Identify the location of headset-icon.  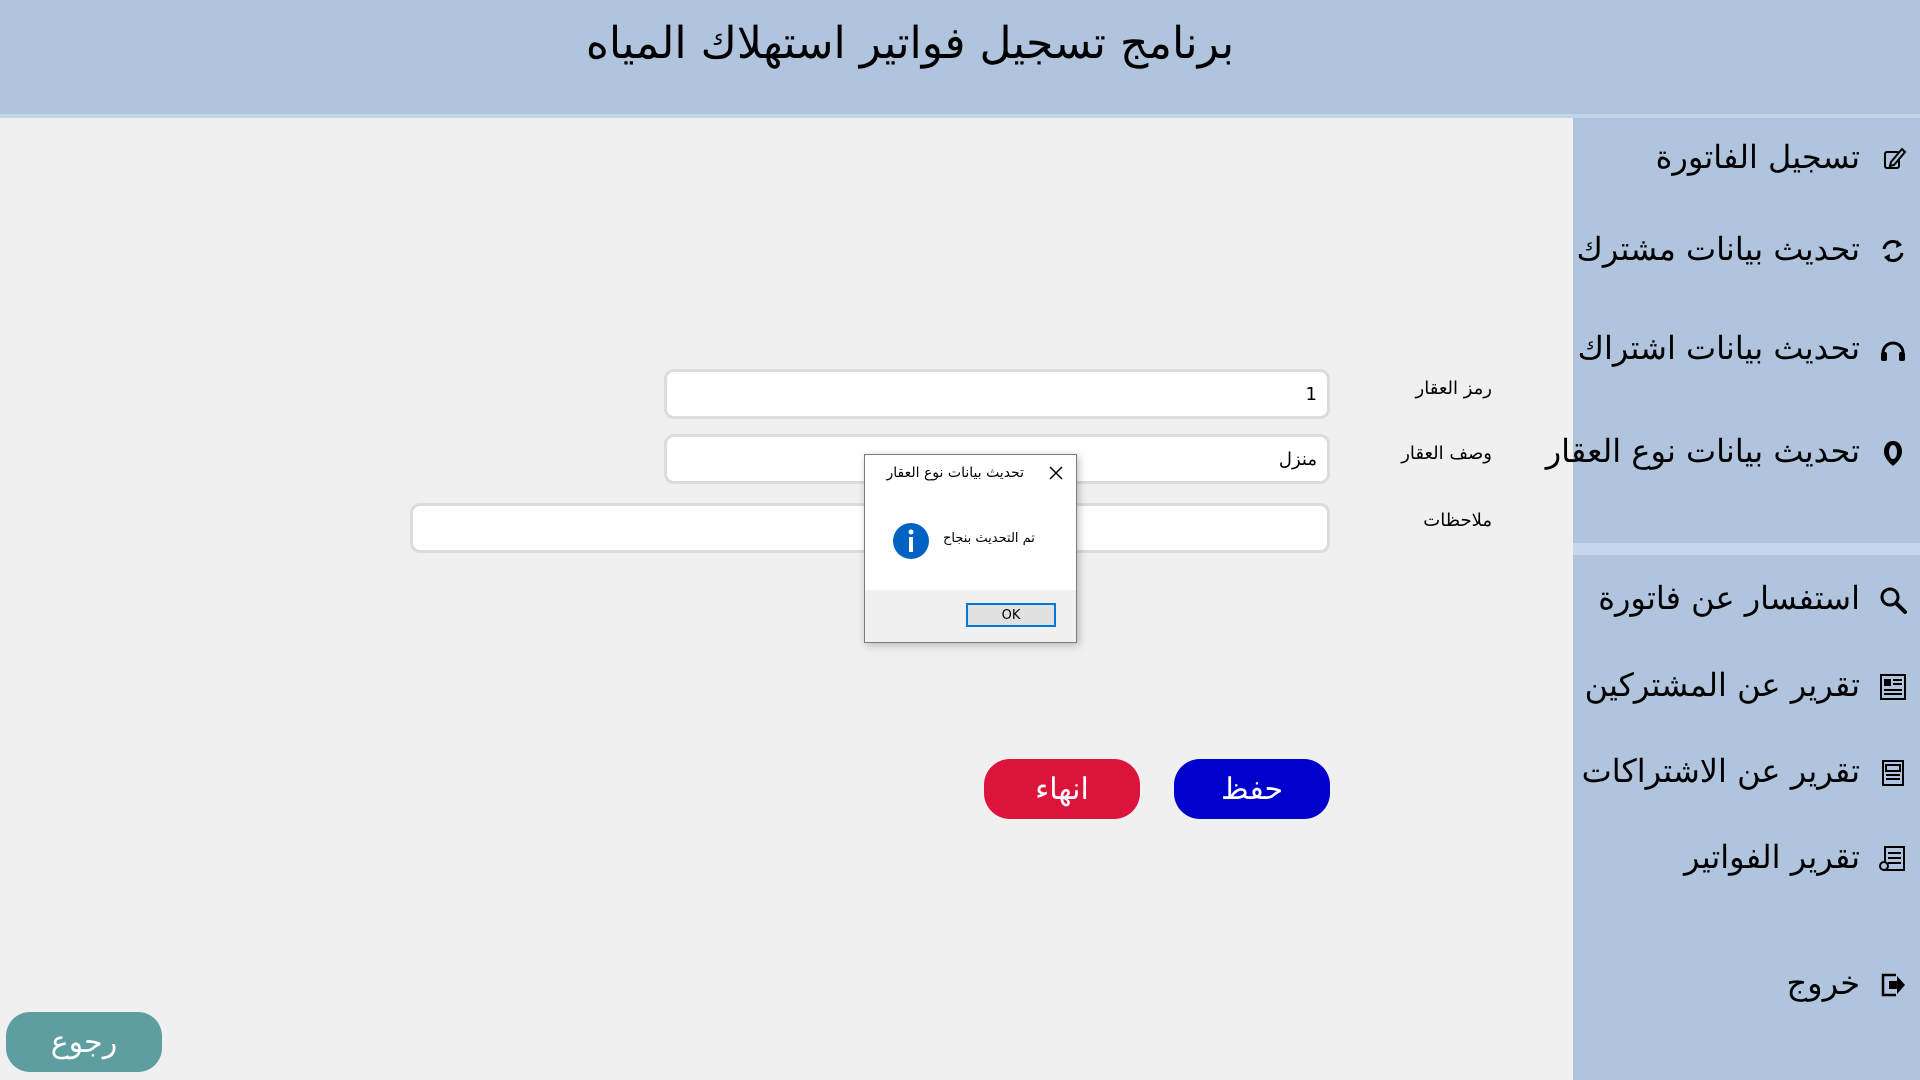
(1893, 351).